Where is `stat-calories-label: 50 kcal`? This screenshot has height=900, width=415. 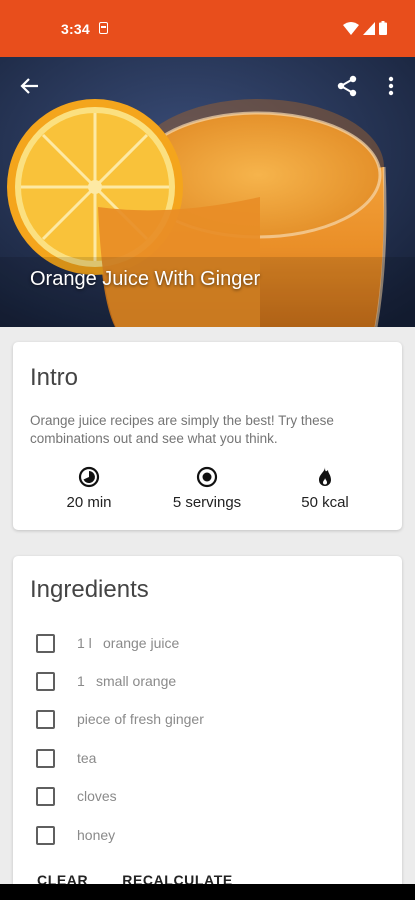 stat-calories-label: 50 kcal is located at coordinates (325, 502).